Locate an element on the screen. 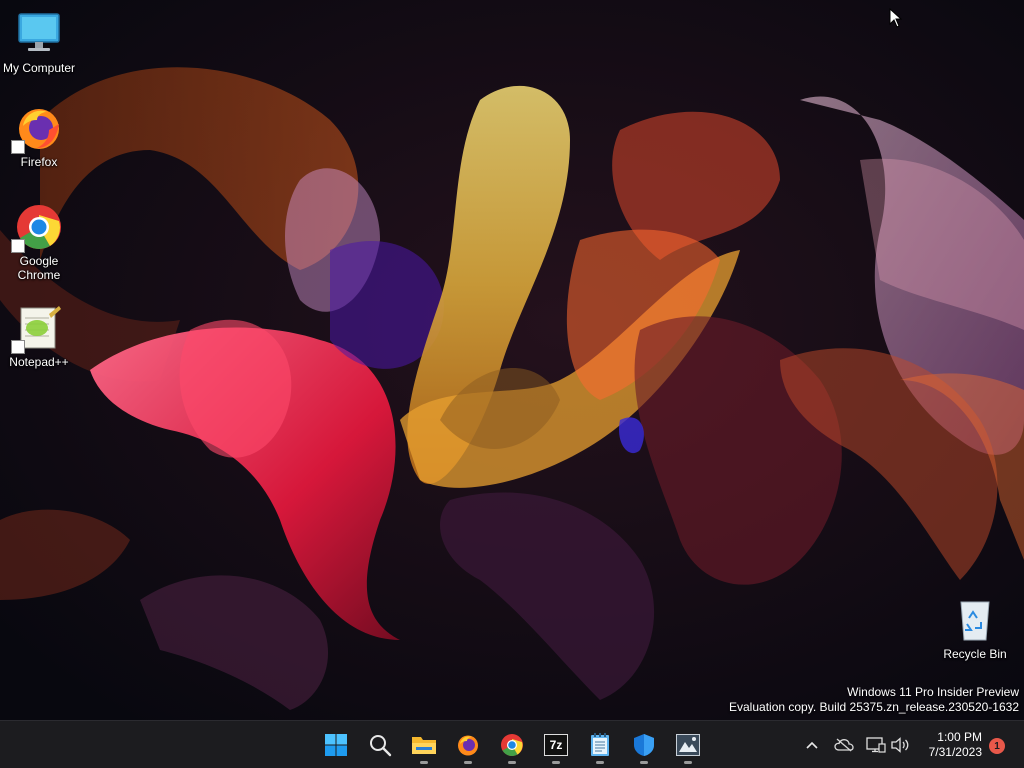  taskbar-firefox is located at coordinates (468, 745).